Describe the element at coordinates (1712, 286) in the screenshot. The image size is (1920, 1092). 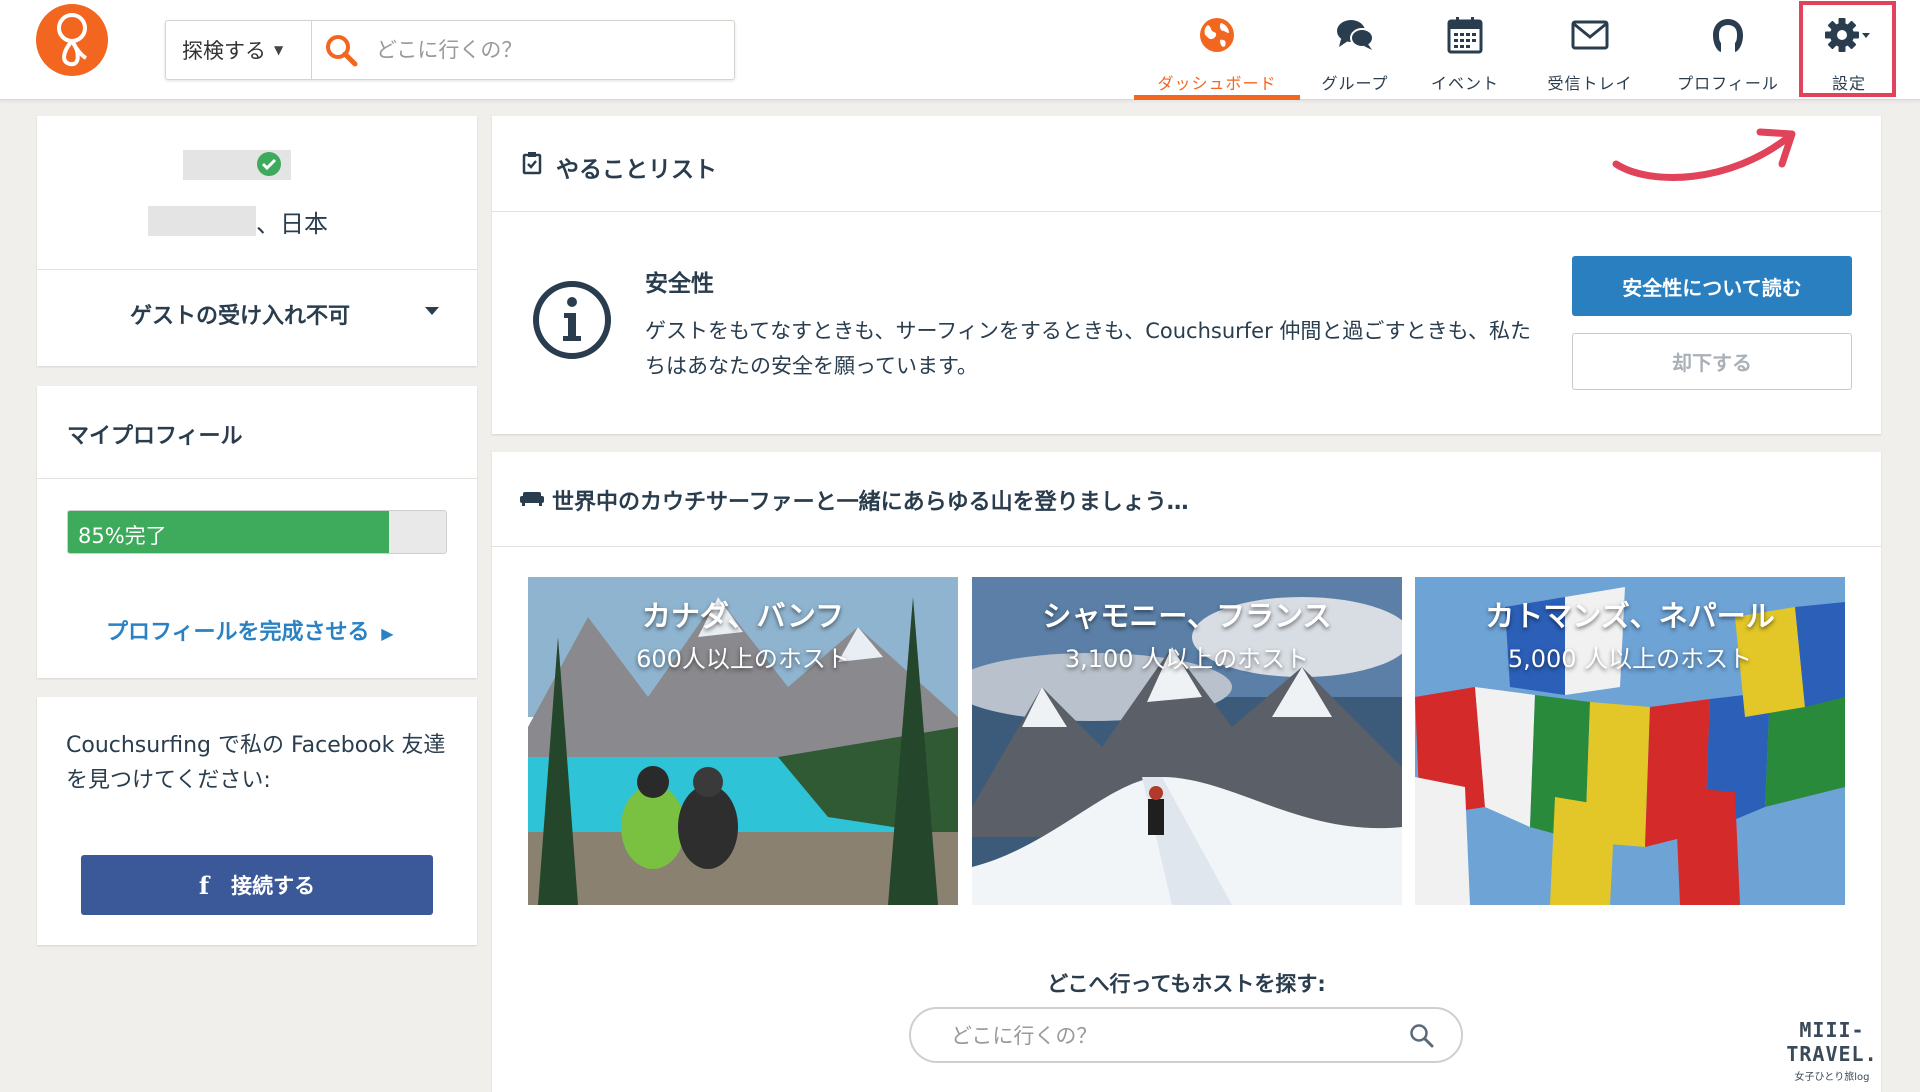
I see `read-safety-button: 安全性について読む` at that location.